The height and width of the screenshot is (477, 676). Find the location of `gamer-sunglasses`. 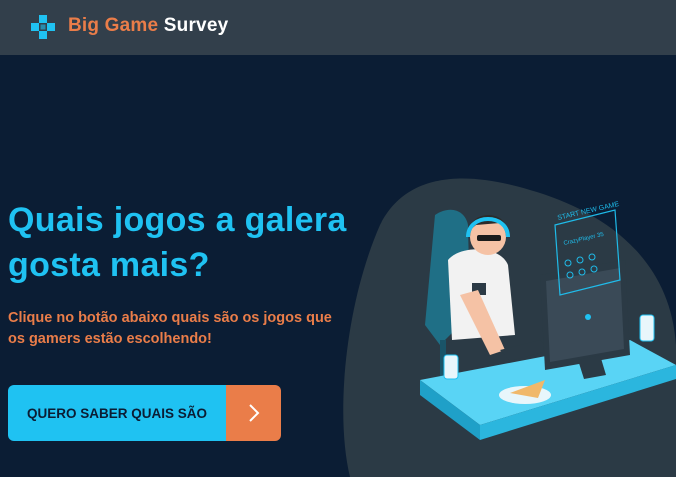

gamer-sunglasses is located at coordinates (489, 238).